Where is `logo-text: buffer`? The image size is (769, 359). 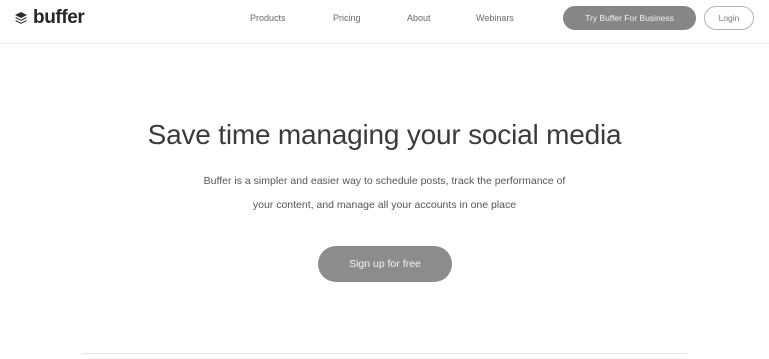 logo-text: buffer is located at coordinates (59, 17).